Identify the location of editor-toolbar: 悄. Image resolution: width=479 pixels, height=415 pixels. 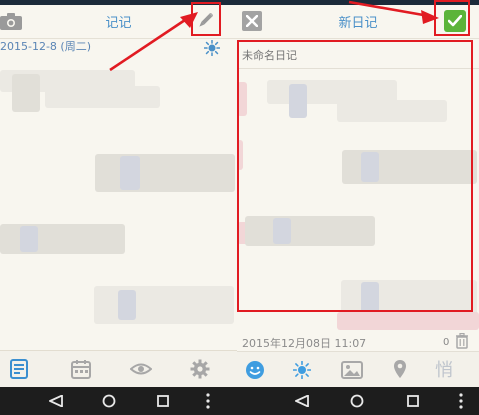
(358, 369).